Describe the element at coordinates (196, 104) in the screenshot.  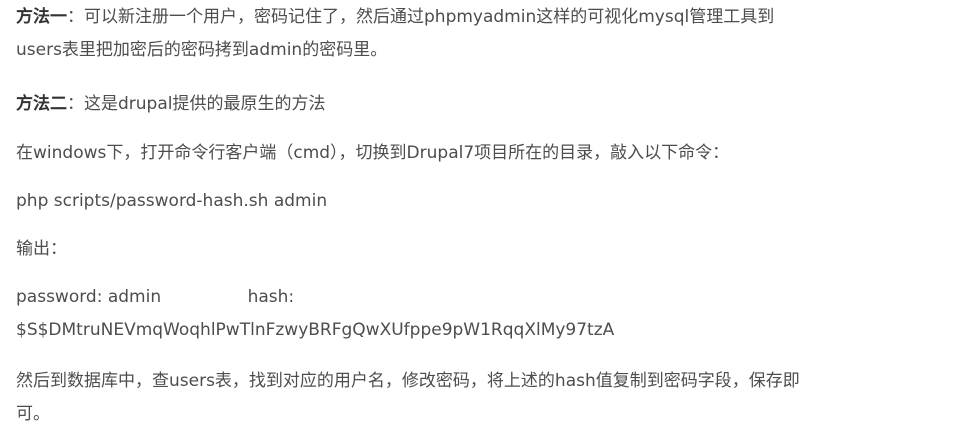
I see `method-two-text: ：这是drupal提供的最原生的方法` at that location.